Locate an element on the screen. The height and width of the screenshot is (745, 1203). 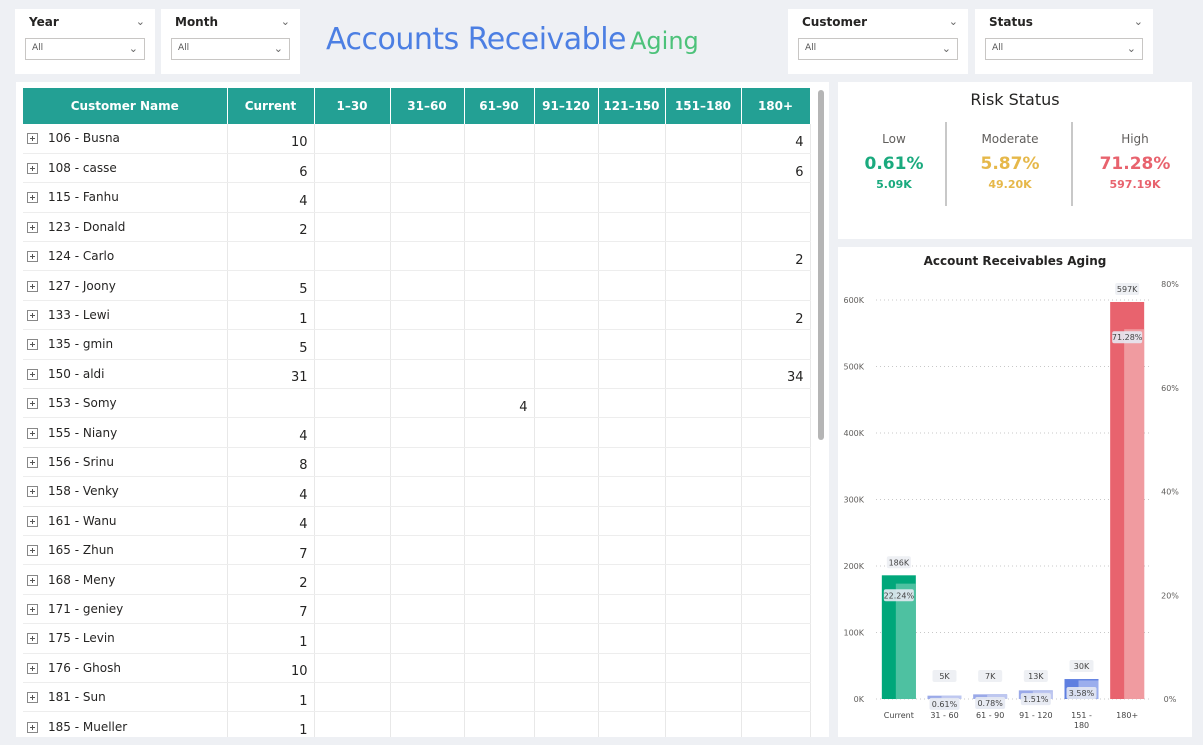
customer-name: 127 - Joony is located at coordinates (82, 285).